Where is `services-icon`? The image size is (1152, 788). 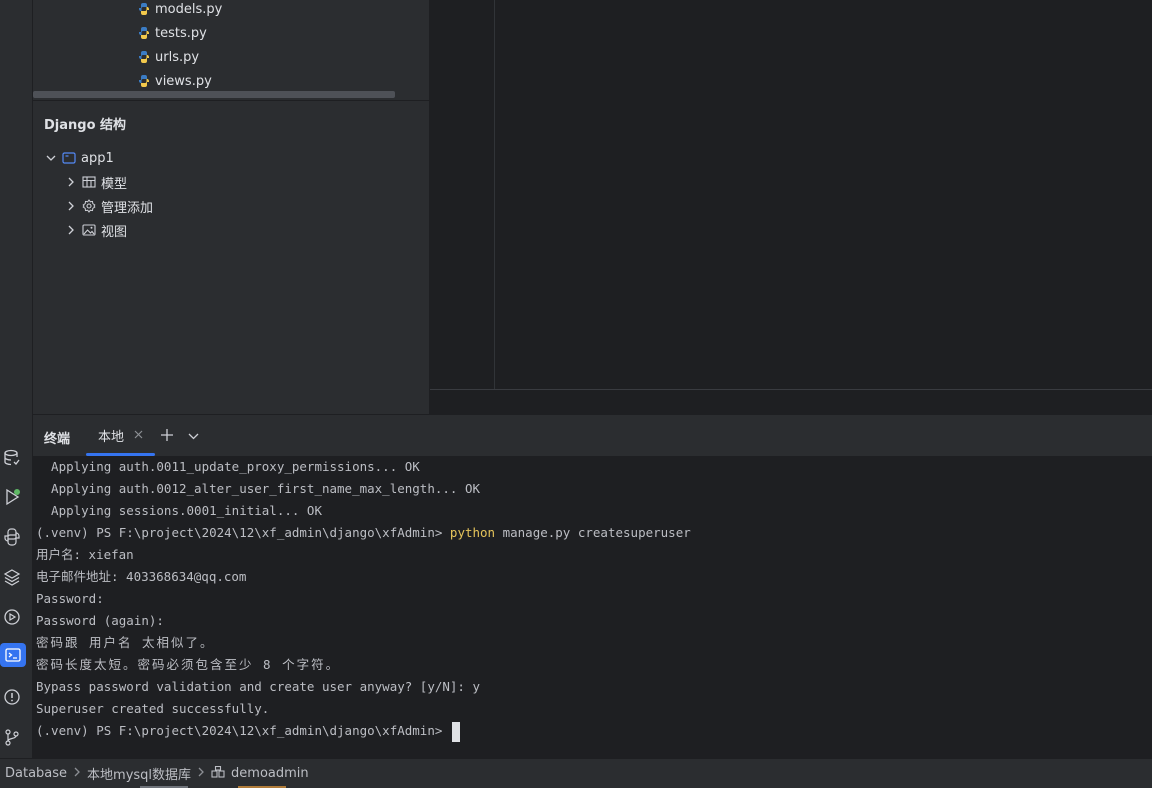 services-icon is located at coordinates (12, 617).